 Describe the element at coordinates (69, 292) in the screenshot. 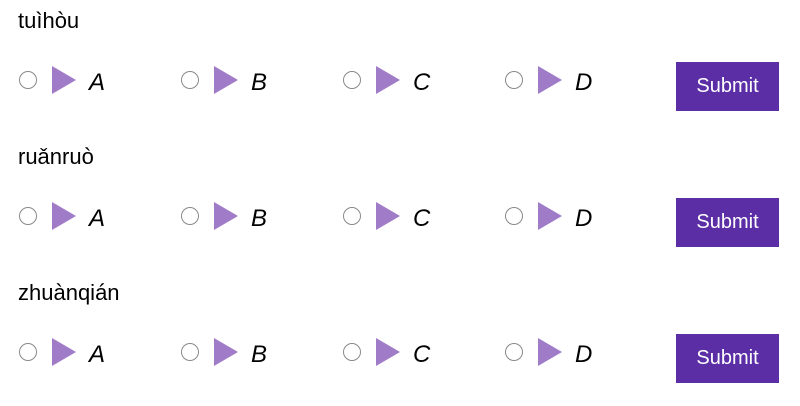

I see `question-word: zhuànqián` at that location.